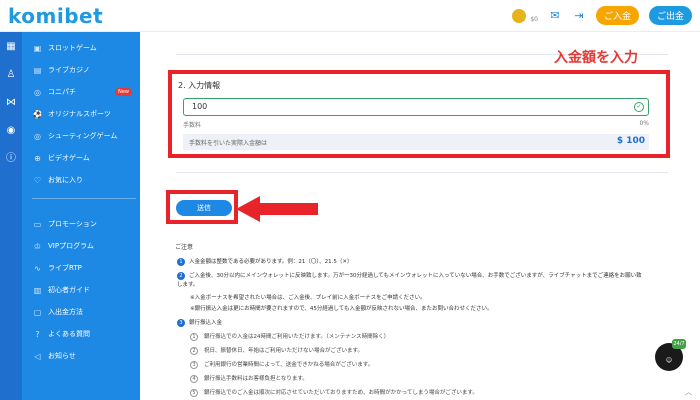 The height and width of the screenshot is (400, 700). What do you see at coordinates (184, 247) in the screenshot?
I see `notes-title: ご注意` at bounding box center [184, 247].